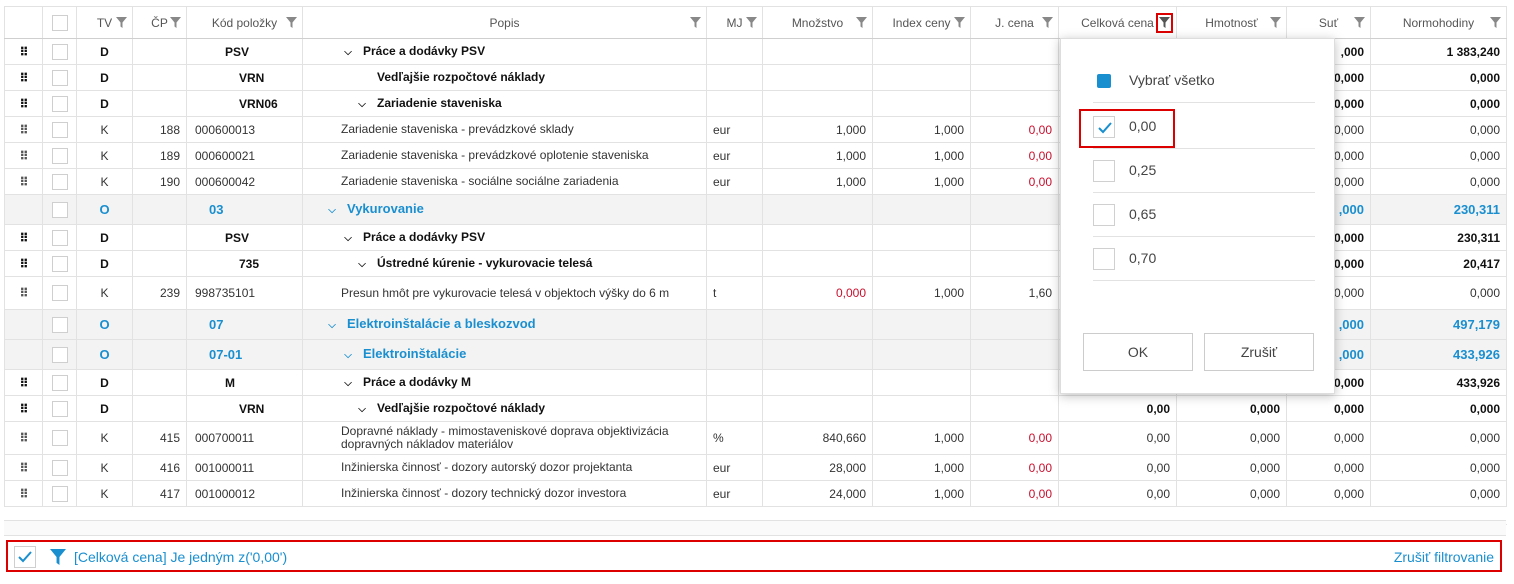  I want to click on header-normohodiny: Normohodiny, so click(1438, 22).